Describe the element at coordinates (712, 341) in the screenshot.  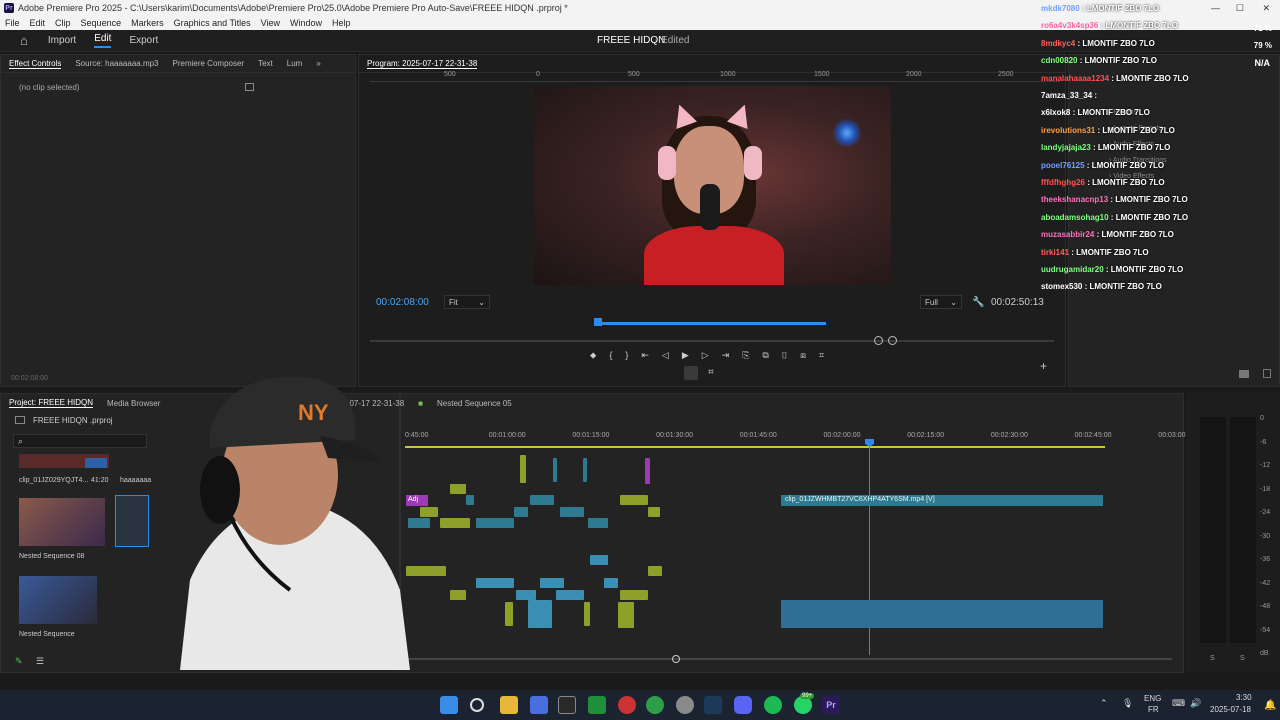
I see `zoom-bar` at that location.